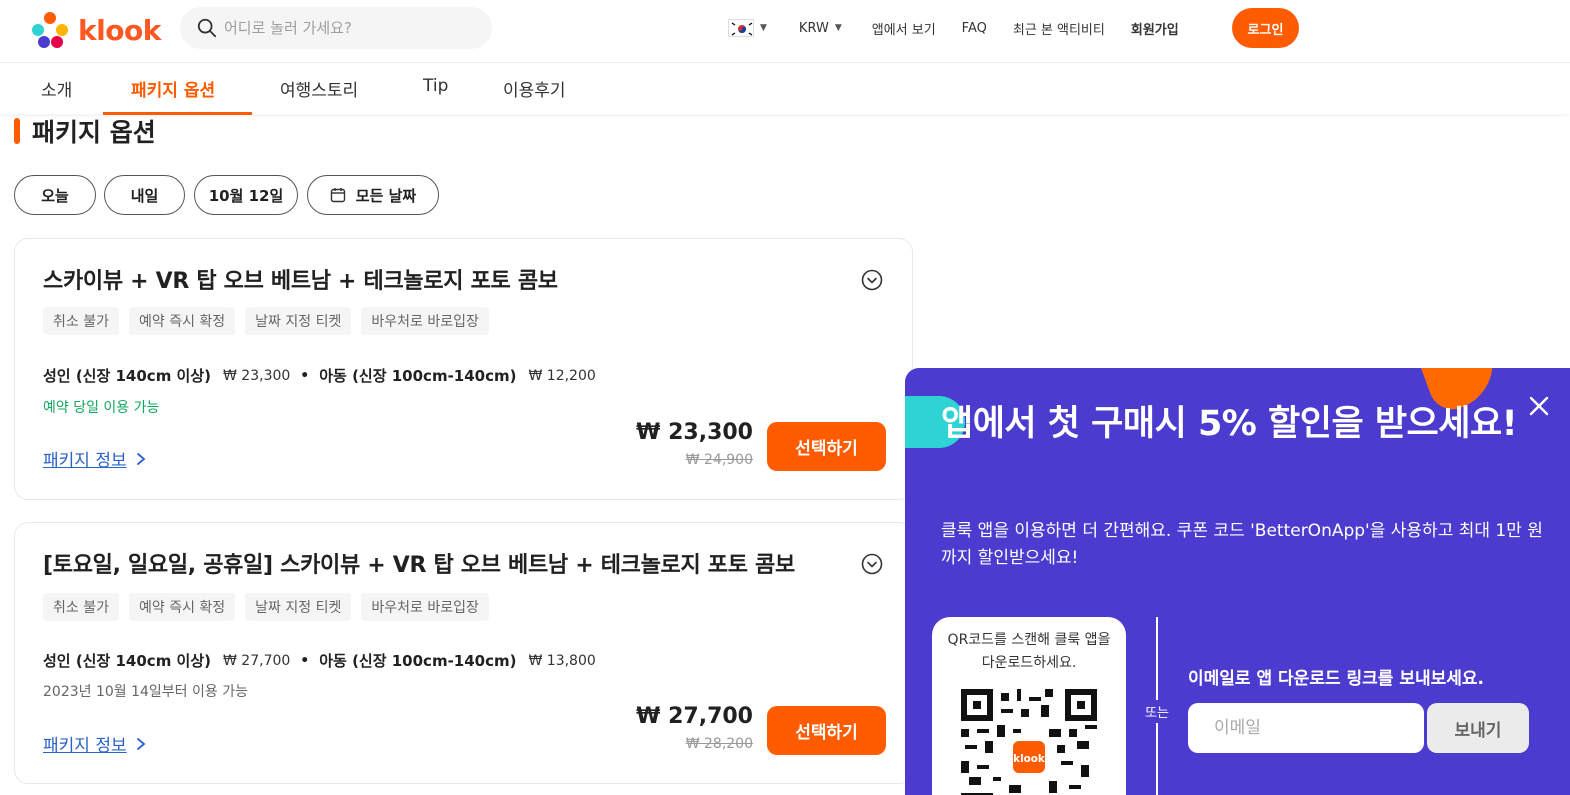 This screenshot has width=1570, height=795. Describe the element at coordinates (741, 28) in the screenshot. I see `korea-flag-icon` at that location.